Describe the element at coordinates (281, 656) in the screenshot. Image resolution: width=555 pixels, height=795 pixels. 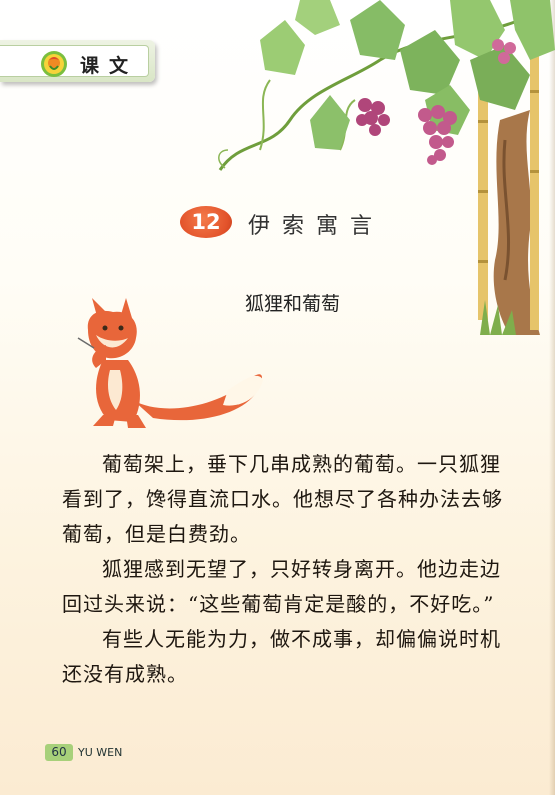
I see `paragraph: 有些人无能为力，做不成事，却偏偏说时机还没有成熟。` at that location.